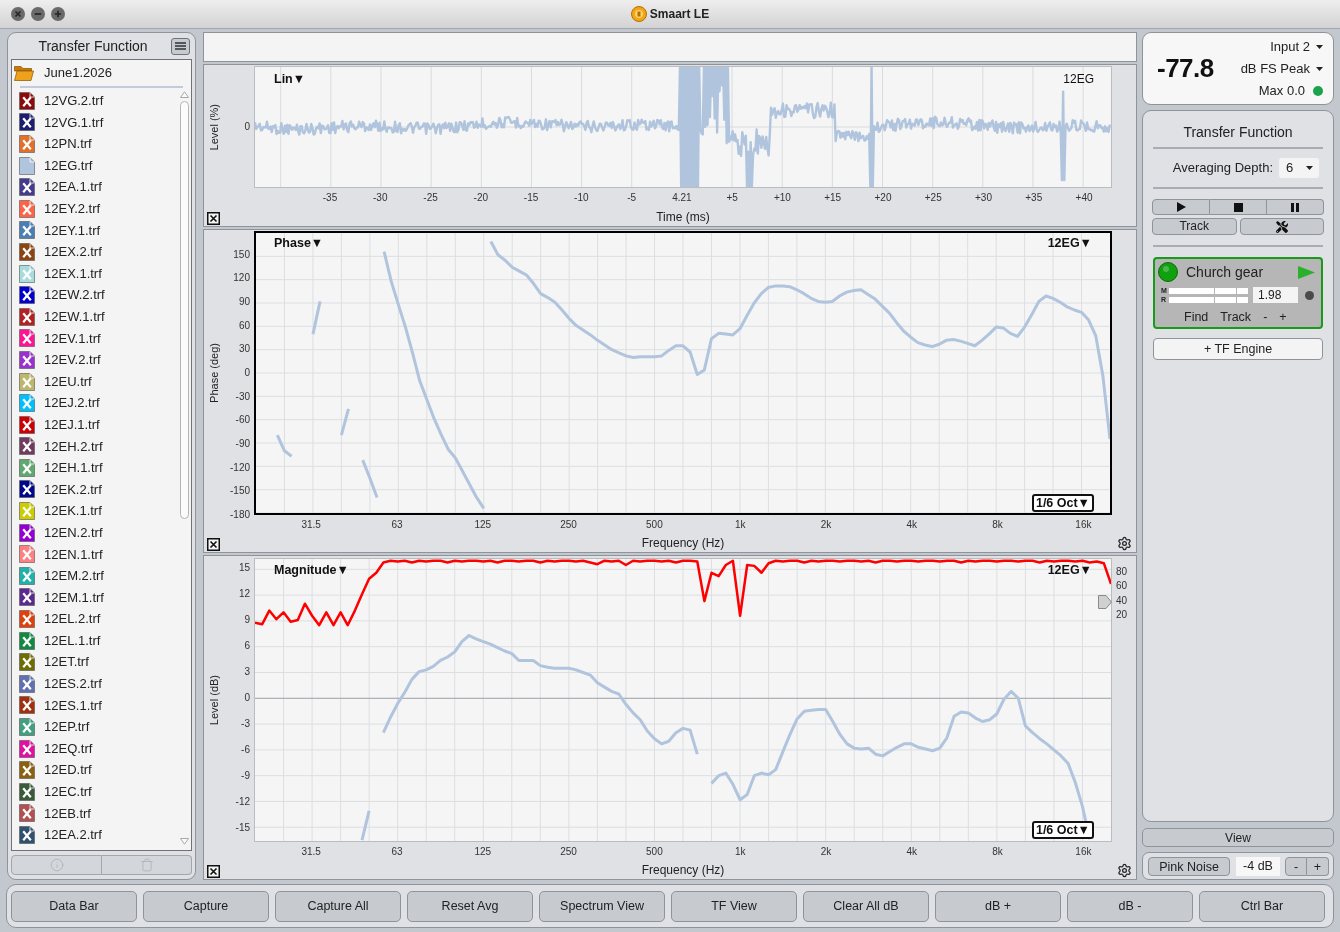  Describe the element at coordinates (95, 360) in the screenshot. I see `file-item: 12EV.2.trf` at that location.